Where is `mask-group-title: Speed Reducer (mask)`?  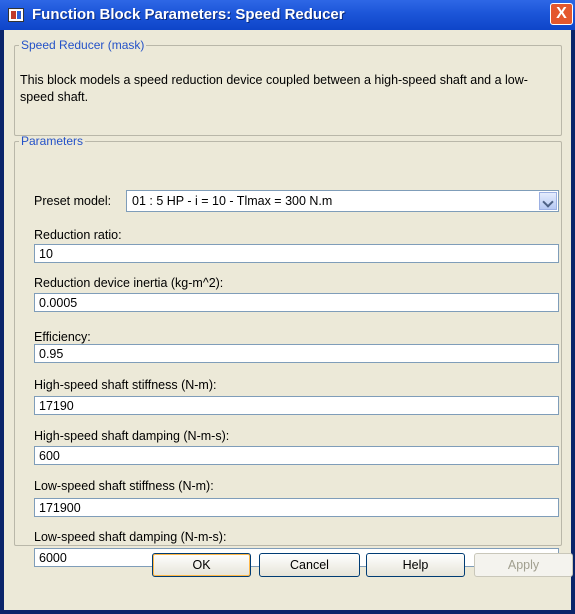 mask-group-title: Speed Reducer (mask) is located at coordinates (83, 45).